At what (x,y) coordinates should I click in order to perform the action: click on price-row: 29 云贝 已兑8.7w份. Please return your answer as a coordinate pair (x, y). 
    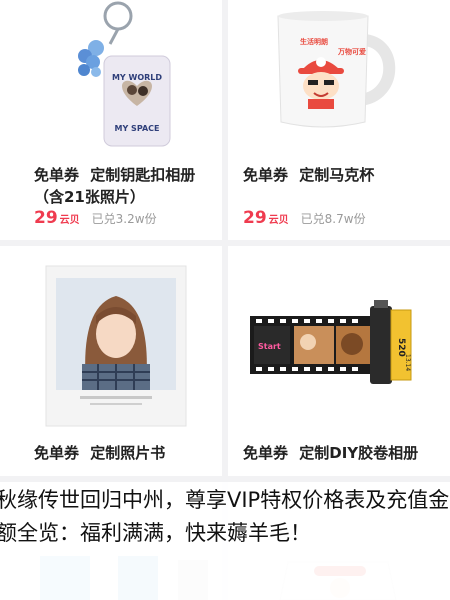
    Looking at the image, I should click on (304, 218).